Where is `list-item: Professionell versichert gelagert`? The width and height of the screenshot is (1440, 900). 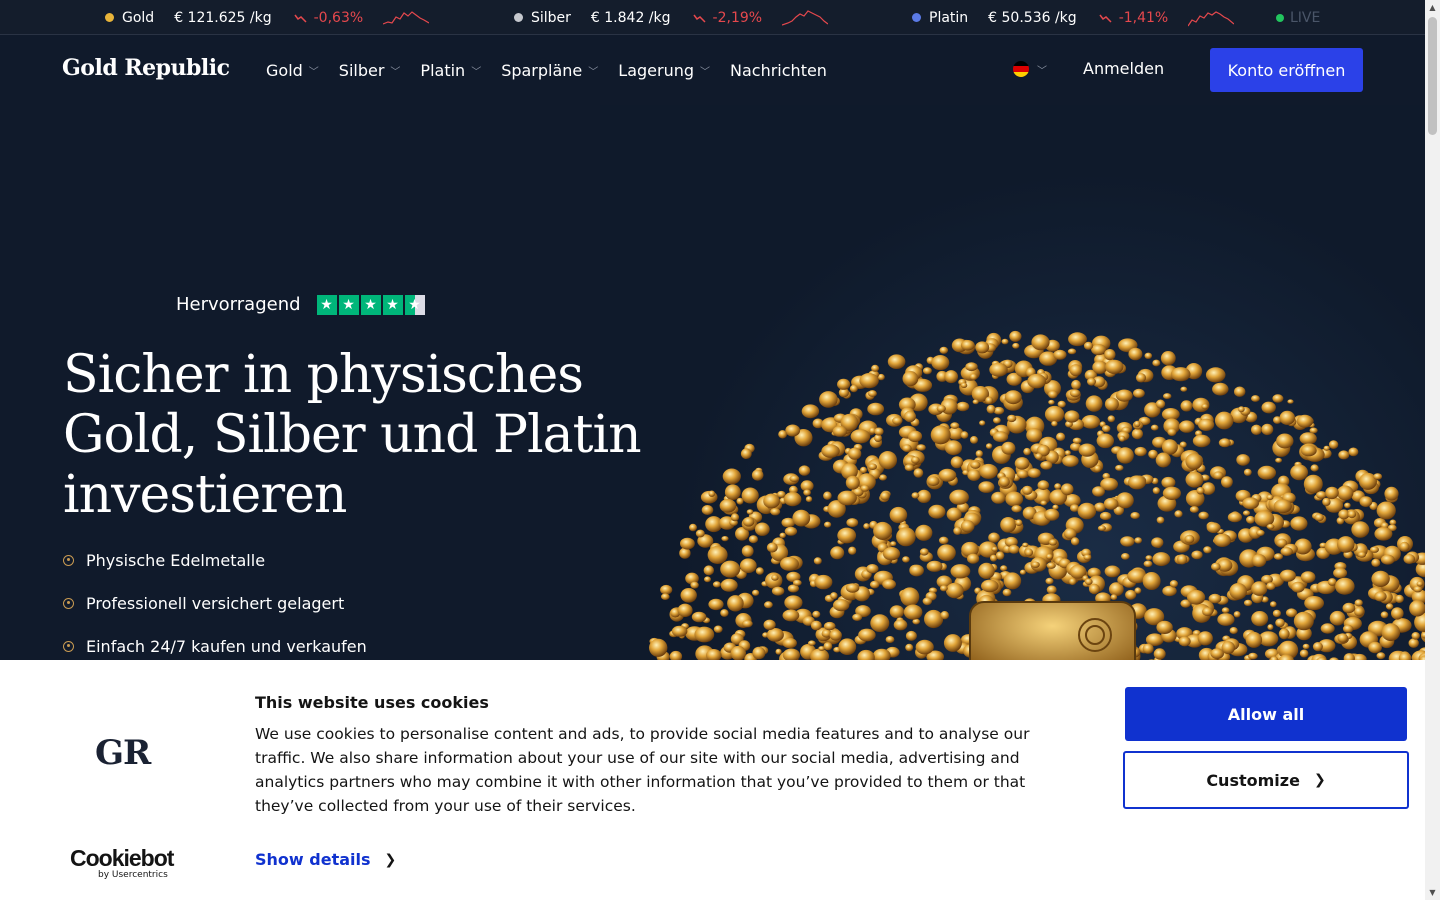
list-item: Professionell versichert gelagert is located at coordinates (215, 603).